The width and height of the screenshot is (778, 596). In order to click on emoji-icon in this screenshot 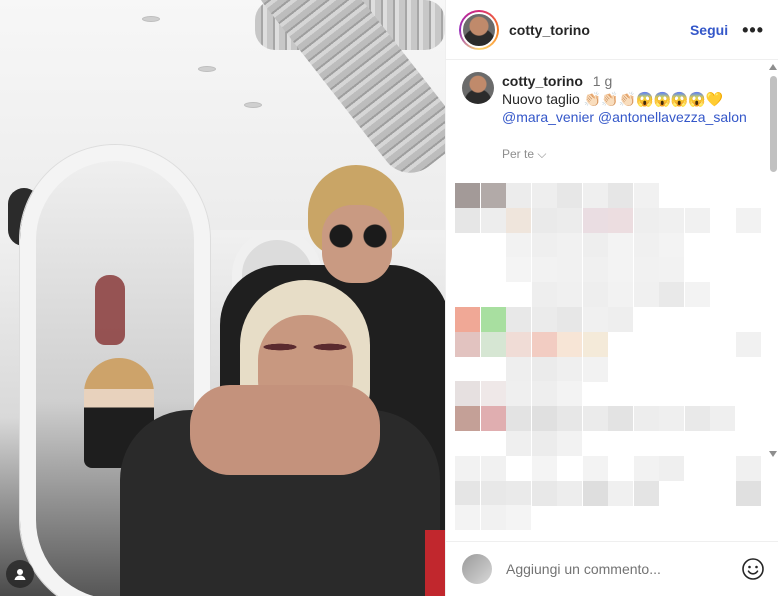, I will do `click(753, 569)`.